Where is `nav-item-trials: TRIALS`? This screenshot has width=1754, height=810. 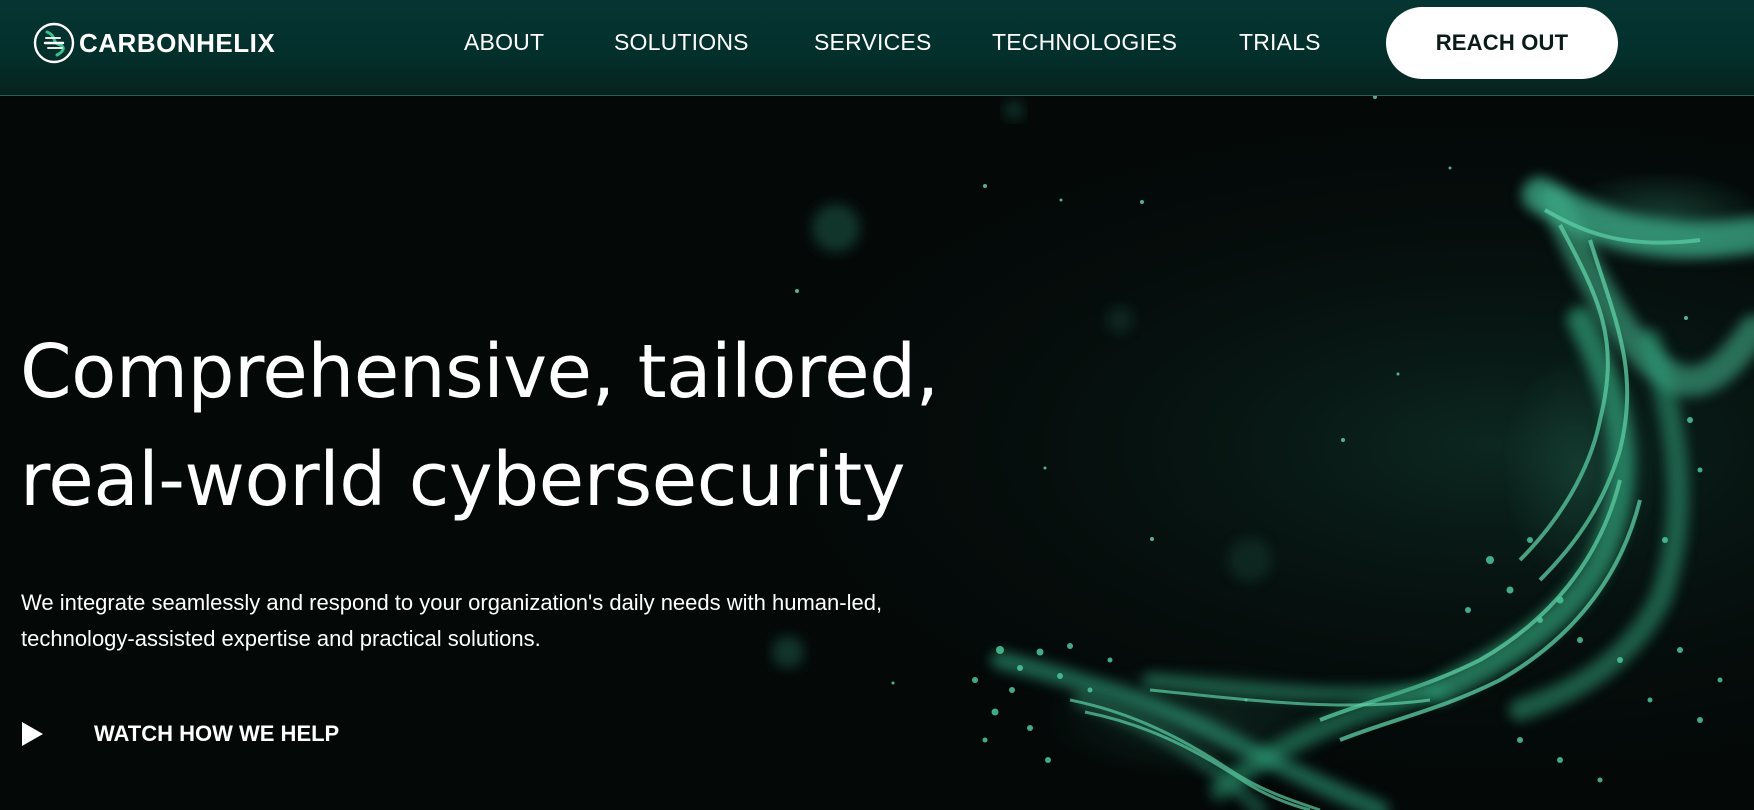 nav-item-trials: TRIALS is located at coordinates (1280, 42).